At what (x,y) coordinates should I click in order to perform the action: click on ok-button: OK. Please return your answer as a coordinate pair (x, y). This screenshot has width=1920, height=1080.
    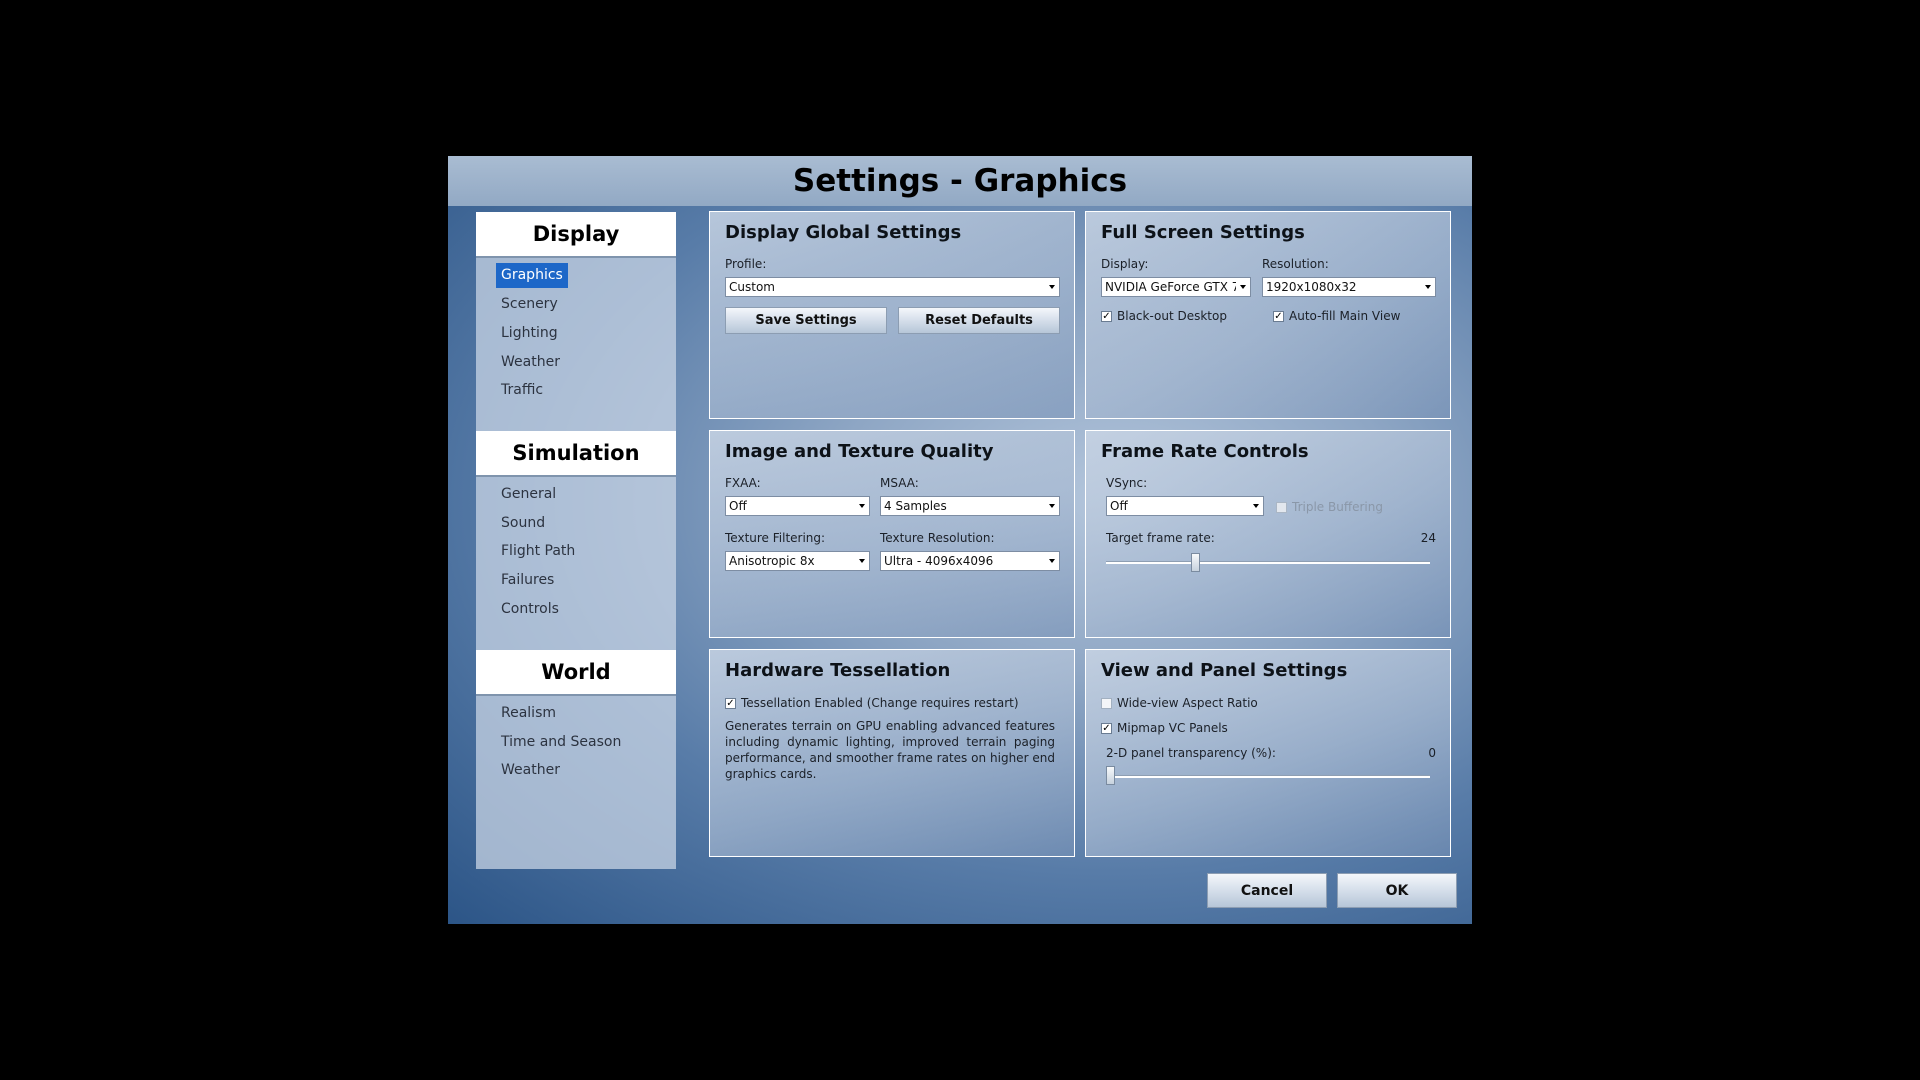
    Looking at the image, I should click on (1397, 890).